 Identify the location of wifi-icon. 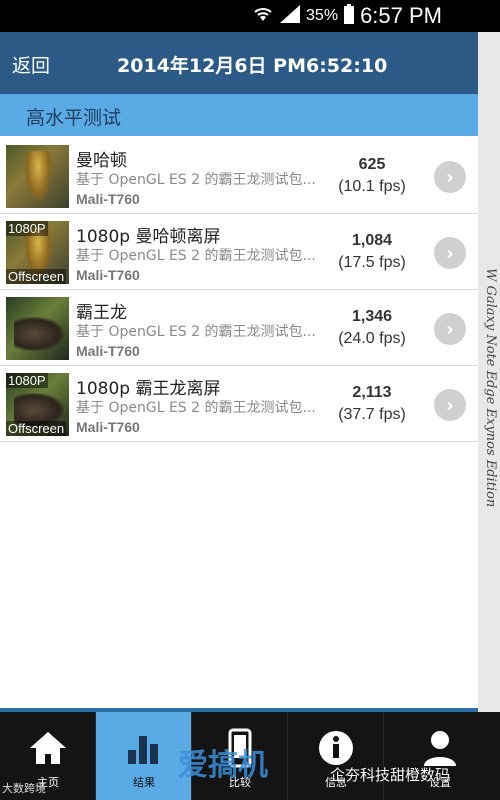
(263, 16).